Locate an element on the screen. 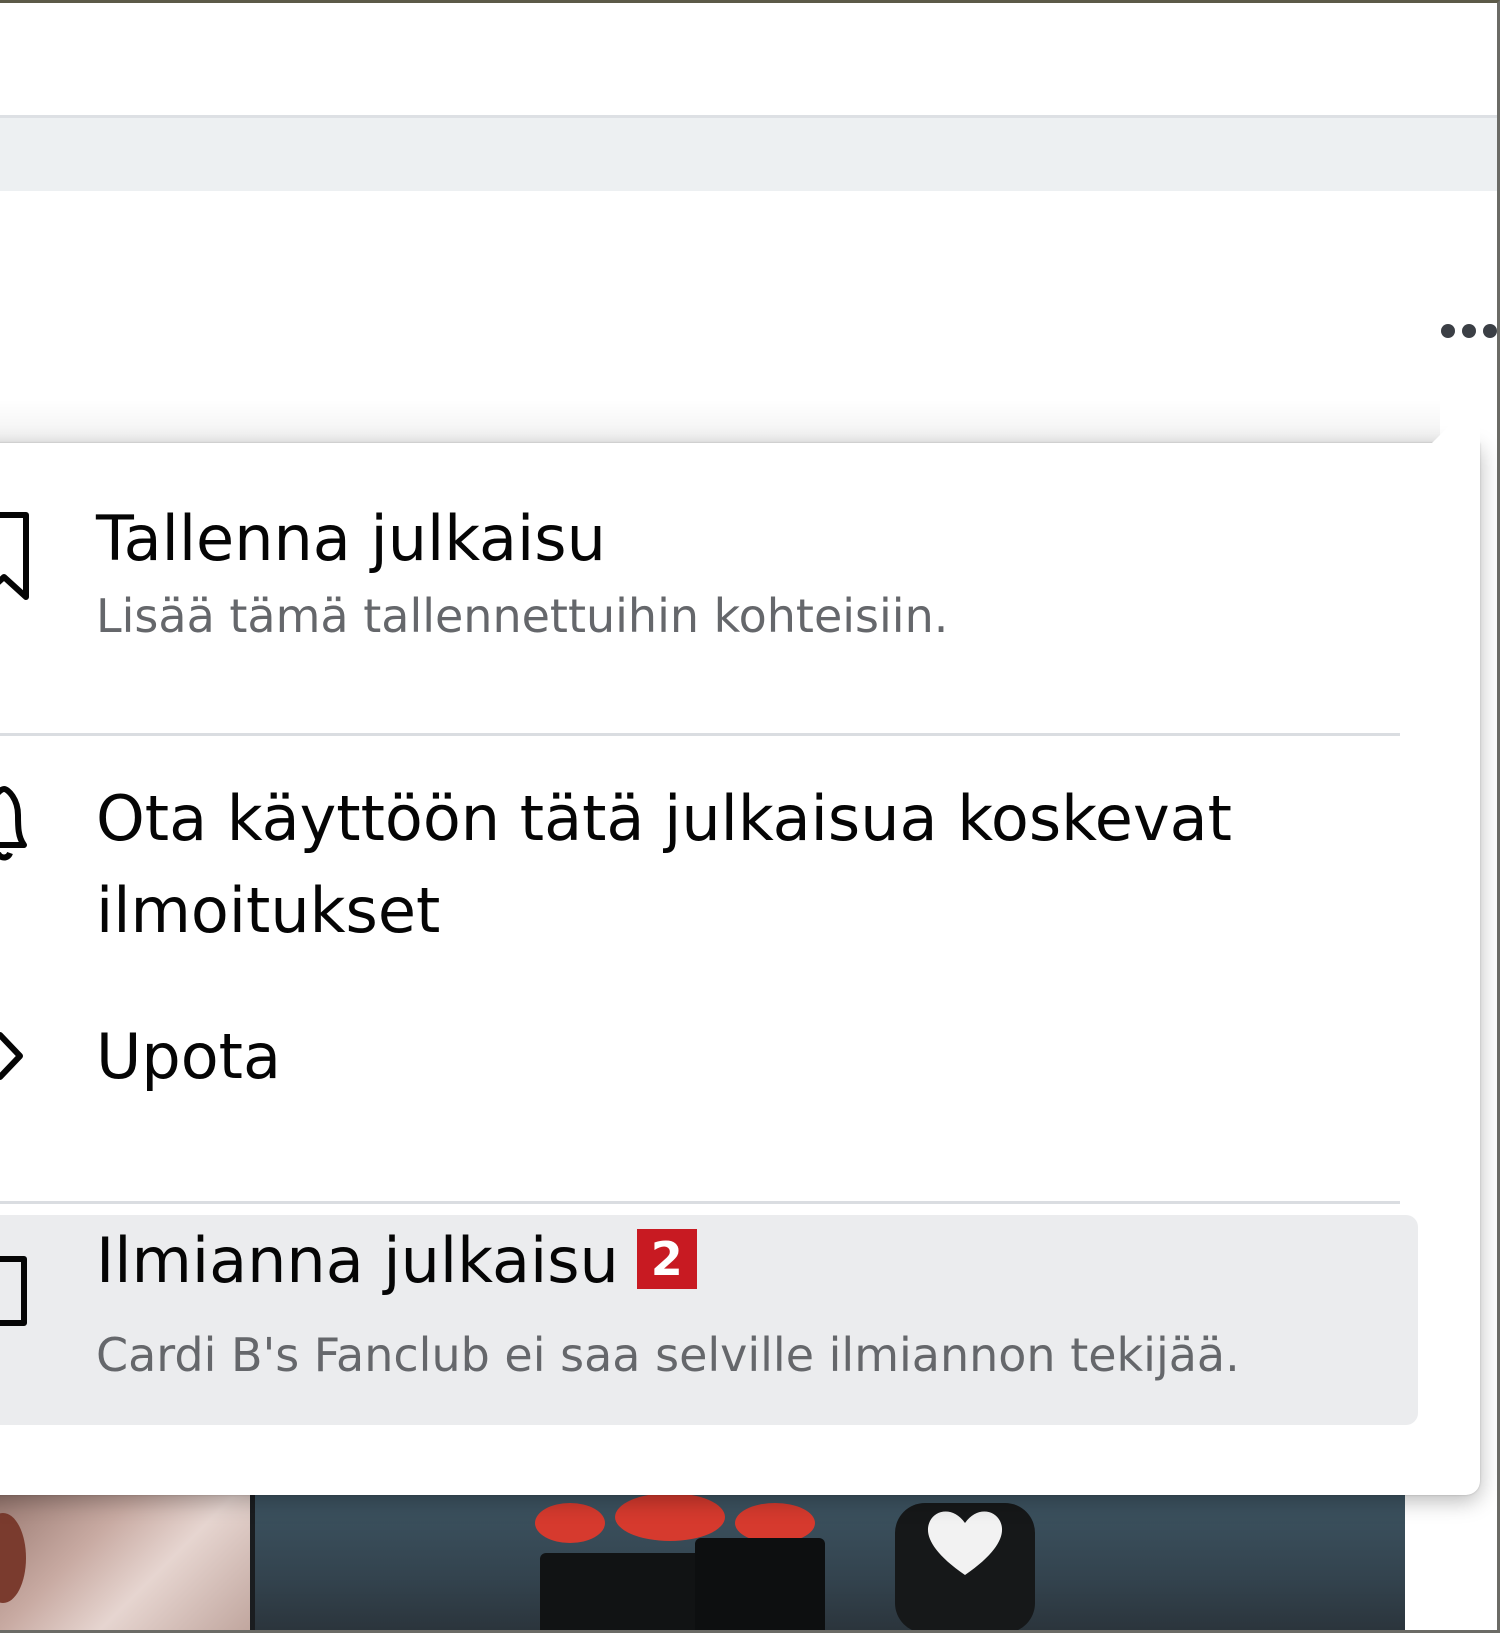 The height and width of the screenshot is (1633, 1500). post-photo-main is located at coordinates (834, 1561).